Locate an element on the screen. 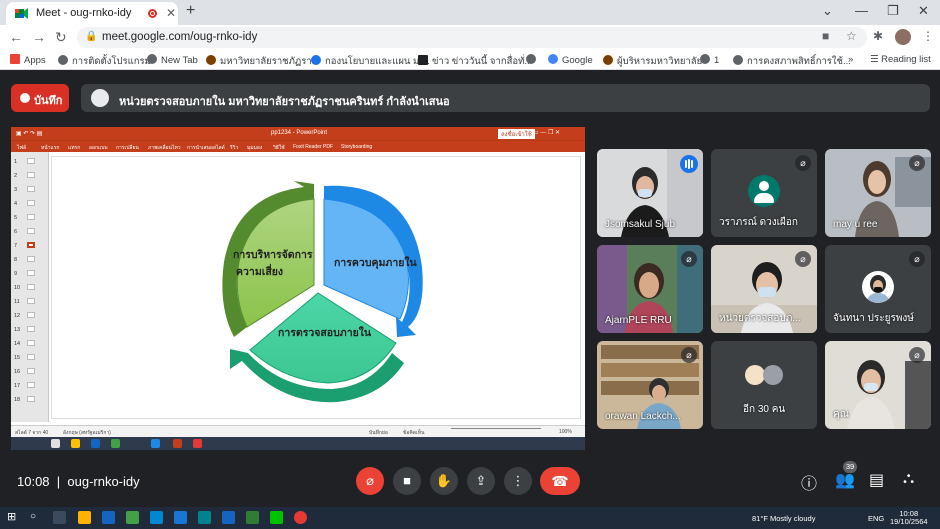  new-tab-button: + is located at coordinates (190, 11).